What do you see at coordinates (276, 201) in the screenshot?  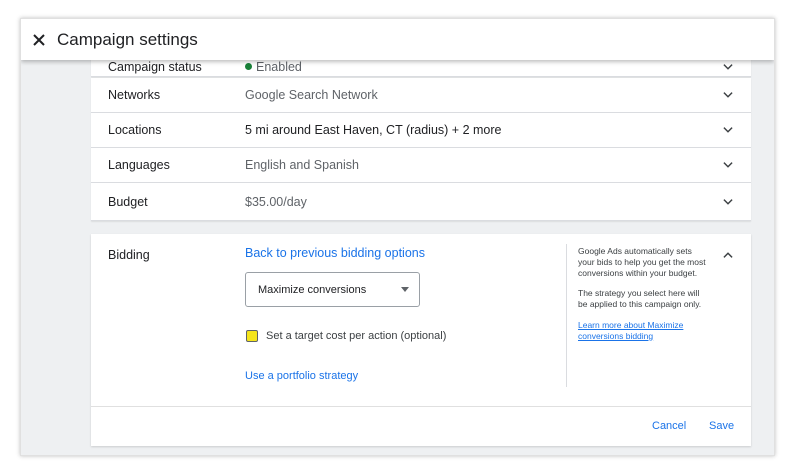 I see `row-value: $35.00/day` at bounding box center [276, 201].